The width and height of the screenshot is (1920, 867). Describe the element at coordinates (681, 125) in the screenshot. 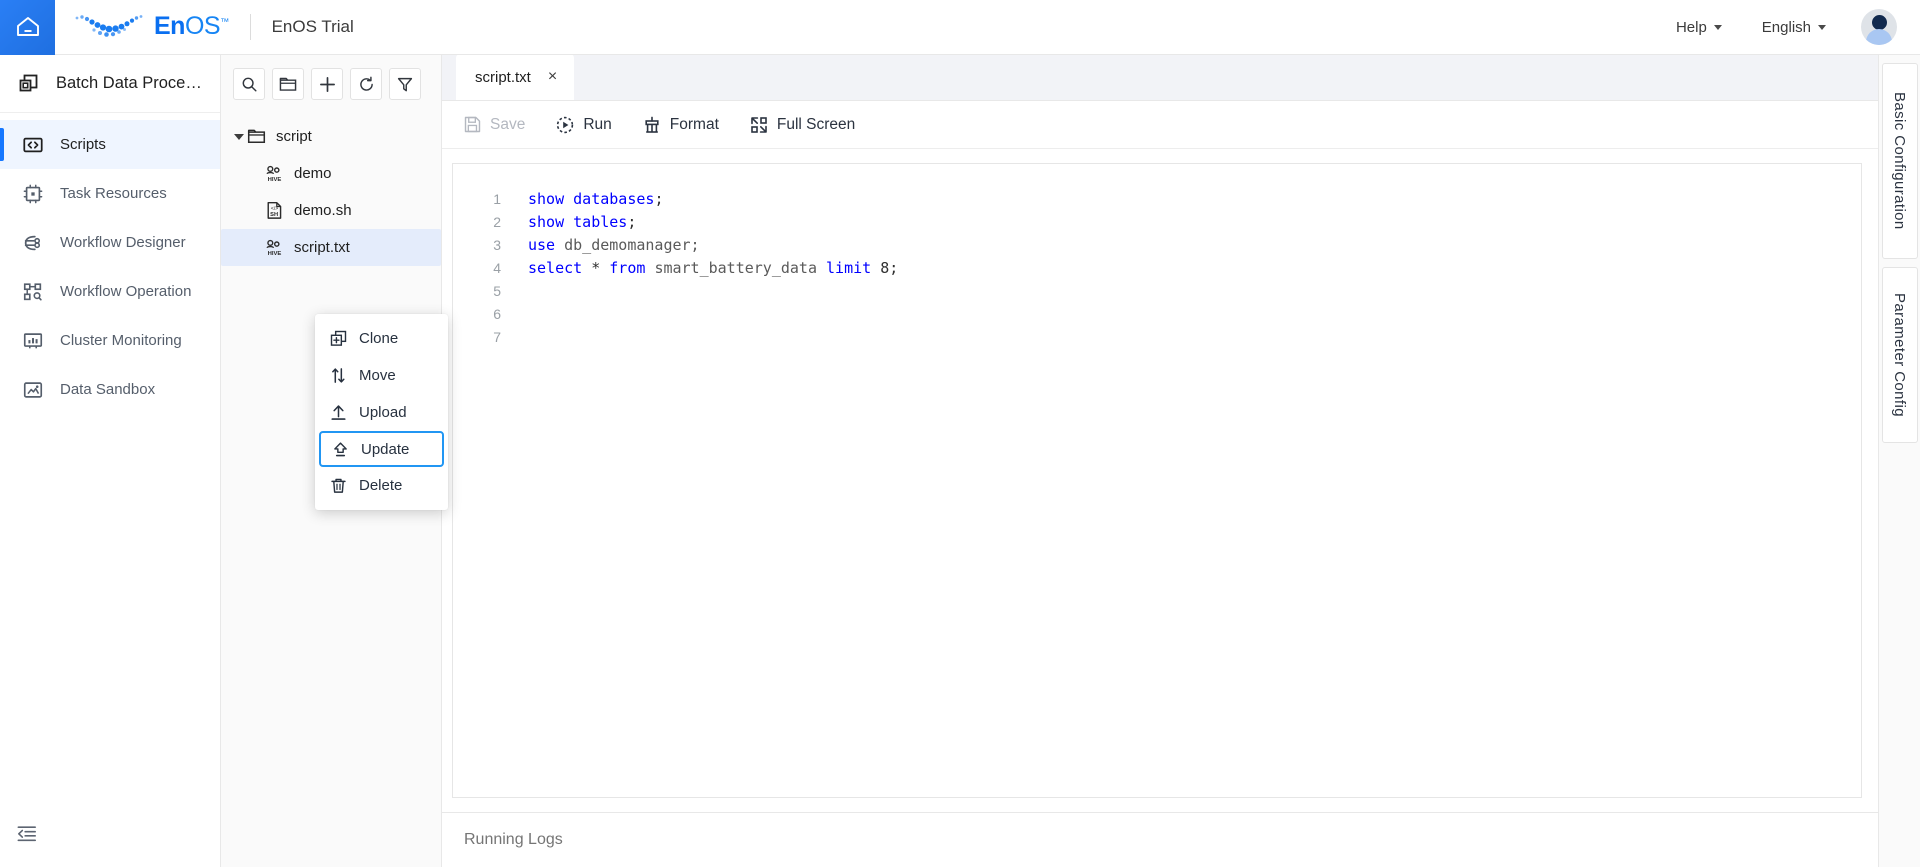

I see `format-button: Format` at that location.